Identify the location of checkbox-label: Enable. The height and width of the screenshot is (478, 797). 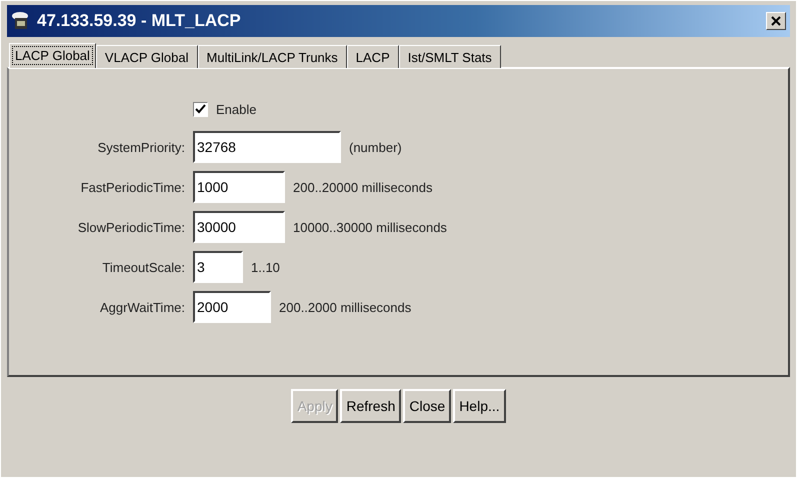
(236, 109).